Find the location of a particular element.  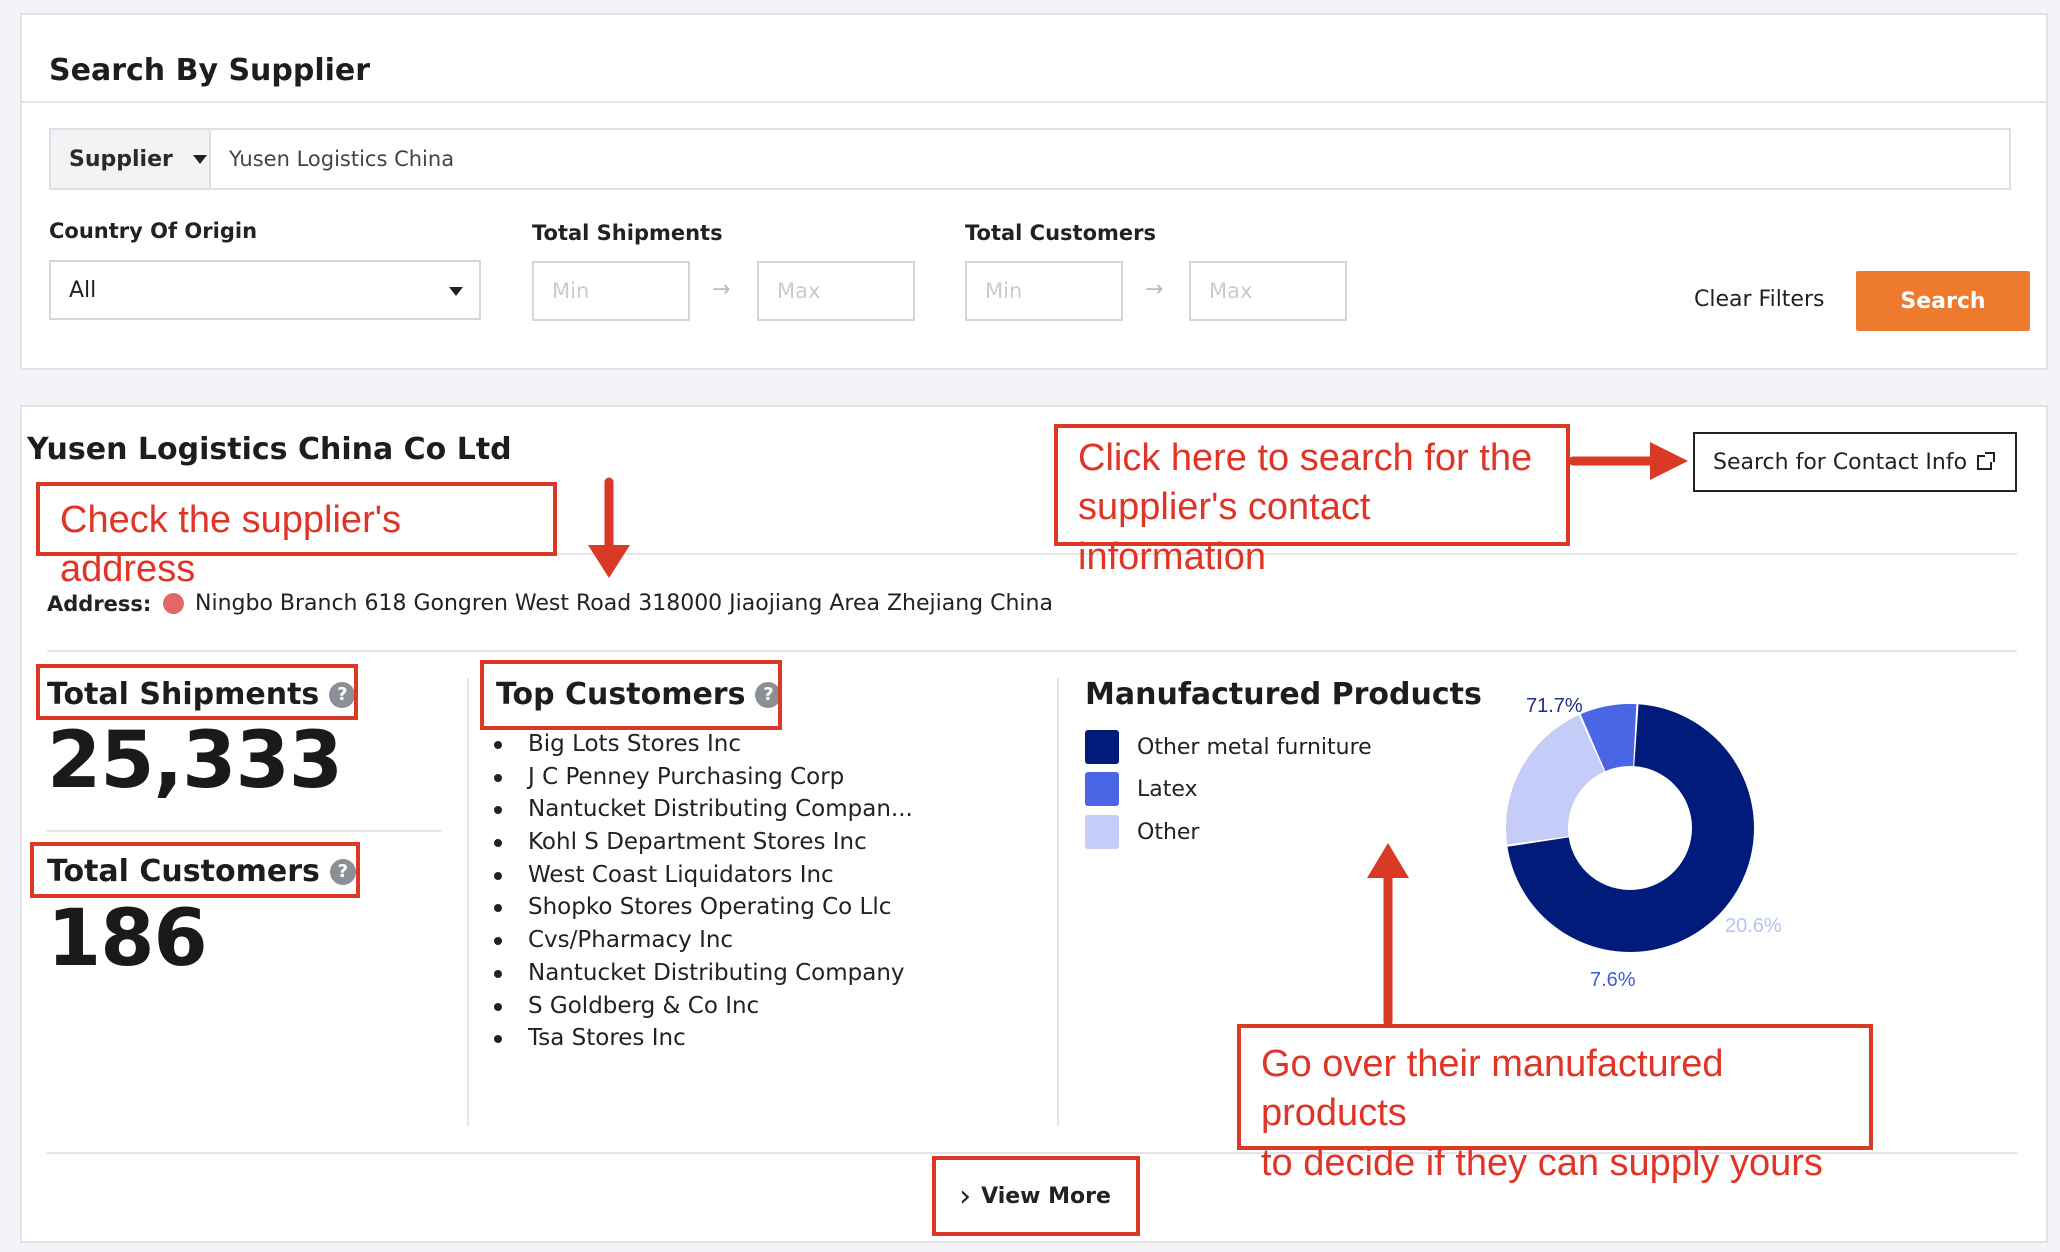

arrow-right-icon is located at coordinates (1628, 461).